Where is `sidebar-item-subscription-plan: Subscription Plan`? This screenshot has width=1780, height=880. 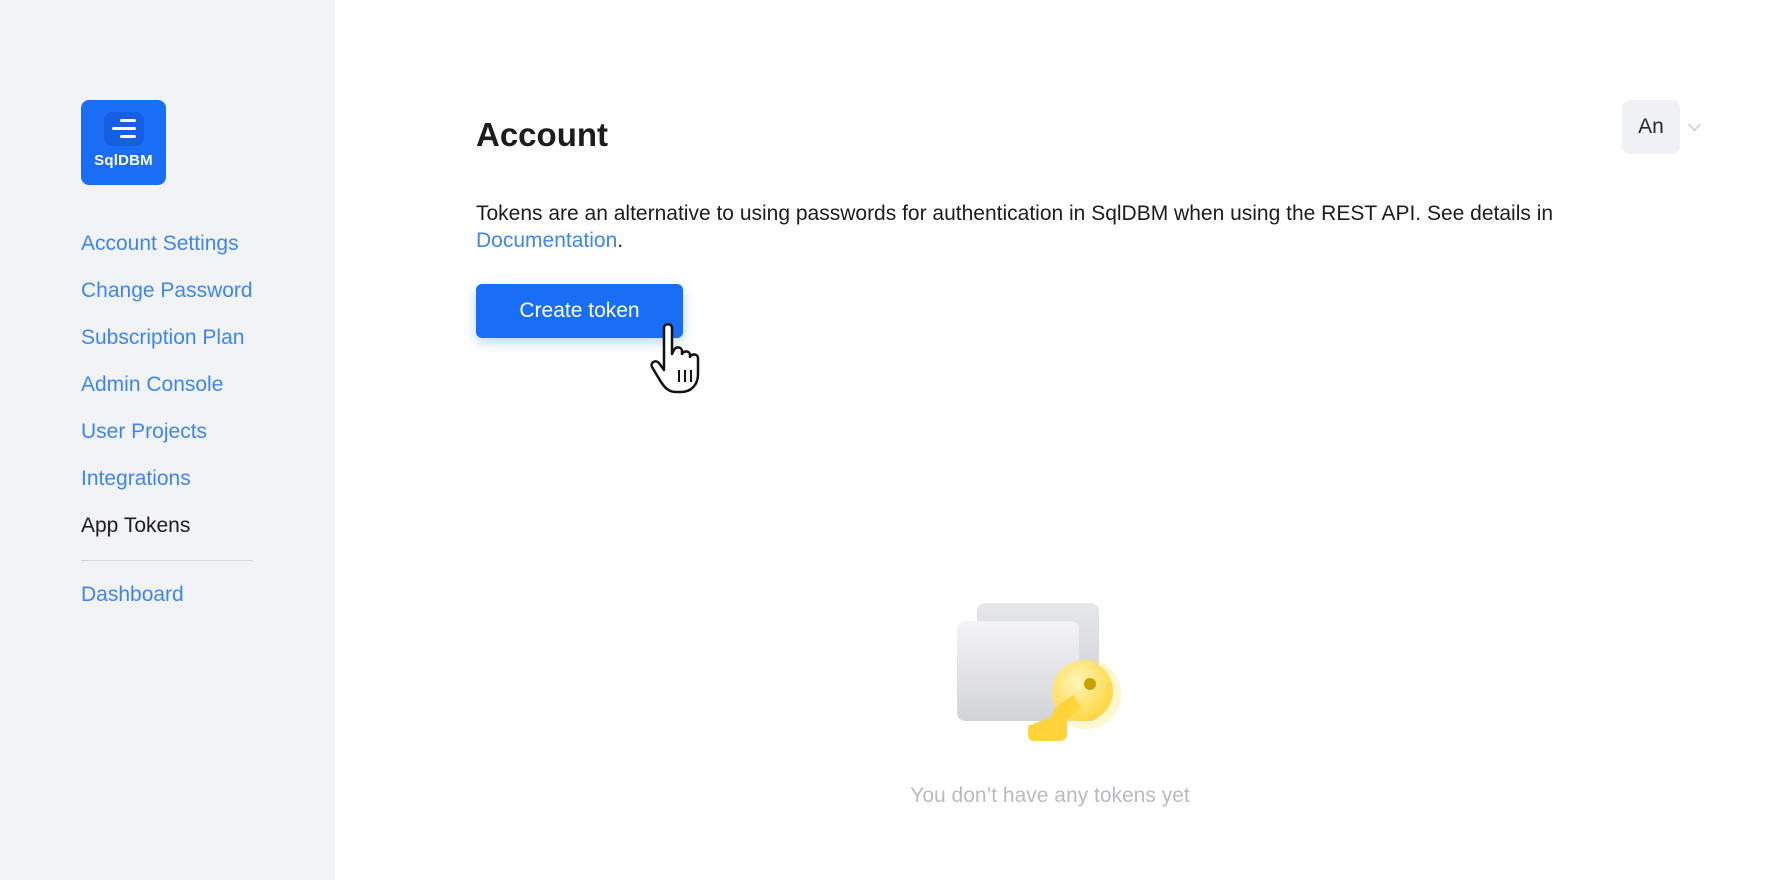 sidebar-item-subscription-plan: Subscription Plan is located at coordinates (181, 347).